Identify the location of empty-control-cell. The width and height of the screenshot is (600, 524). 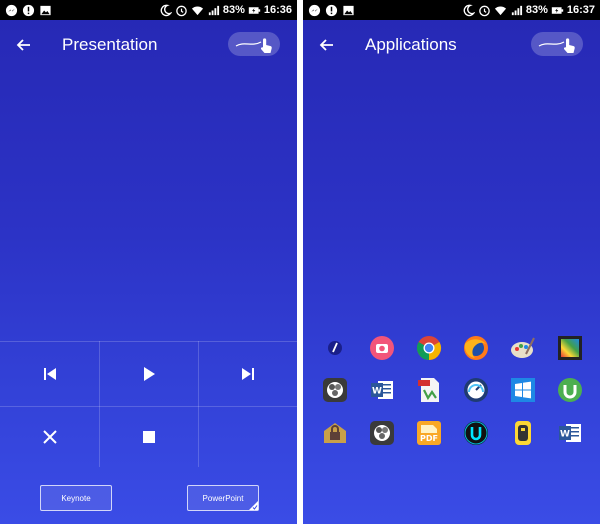
(247, 436).